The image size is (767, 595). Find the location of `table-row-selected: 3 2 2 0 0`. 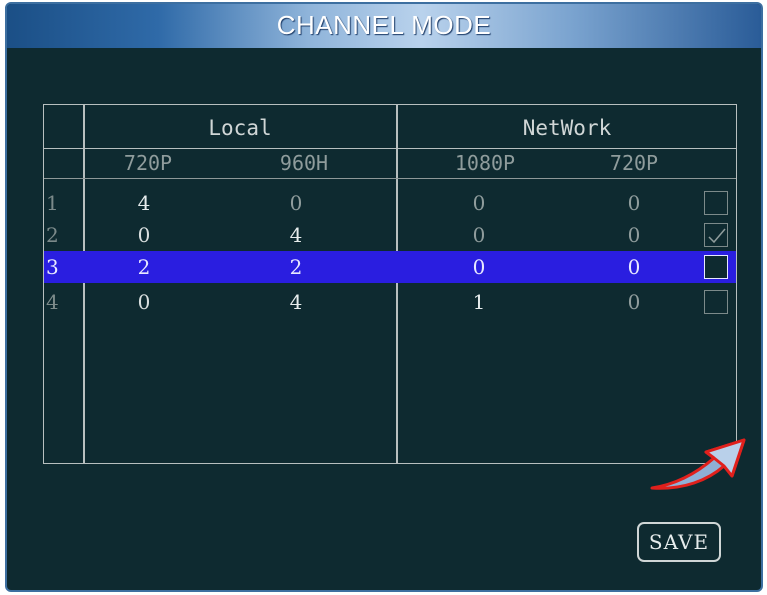

table-row-selected: 3 2 2 0 0 is located at coordinates (390, 267).